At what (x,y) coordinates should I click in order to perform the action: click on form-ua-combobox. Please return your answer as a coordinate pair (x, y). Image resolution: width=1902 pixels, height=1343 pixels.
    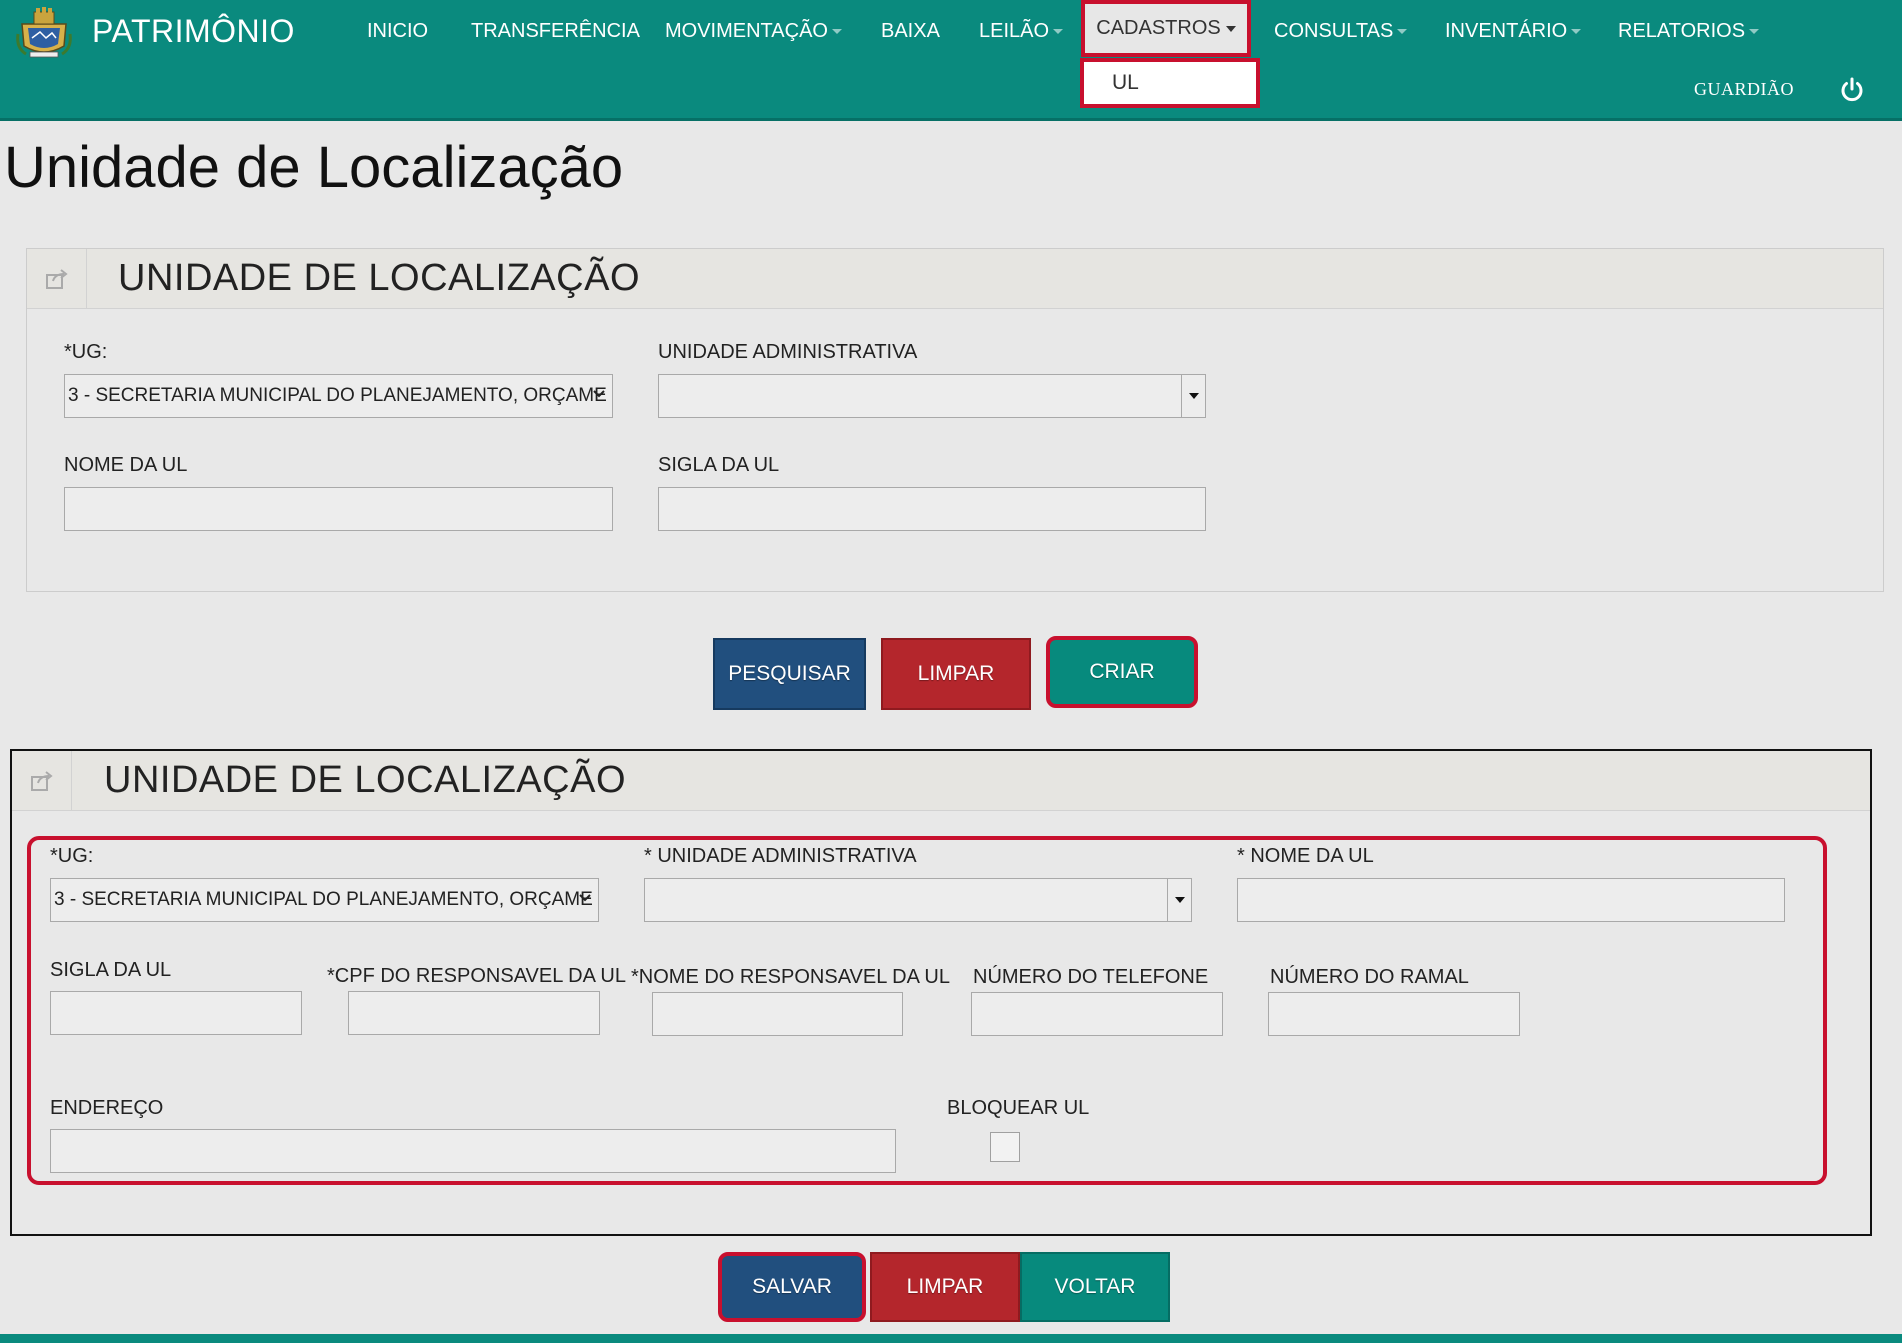
    Looking at the image, I should click on (918, 900).